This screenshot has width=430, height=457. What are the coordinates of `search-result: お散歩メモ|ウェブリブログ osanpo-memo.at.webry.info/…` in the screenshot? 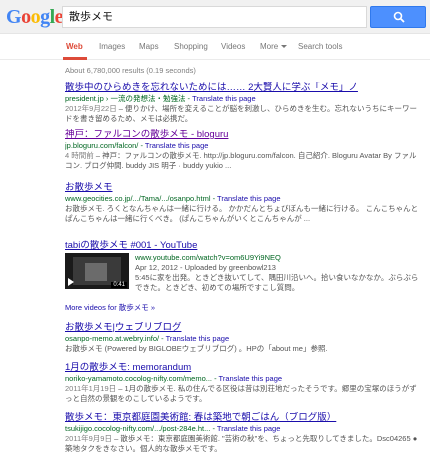 It's located at (242, 338).